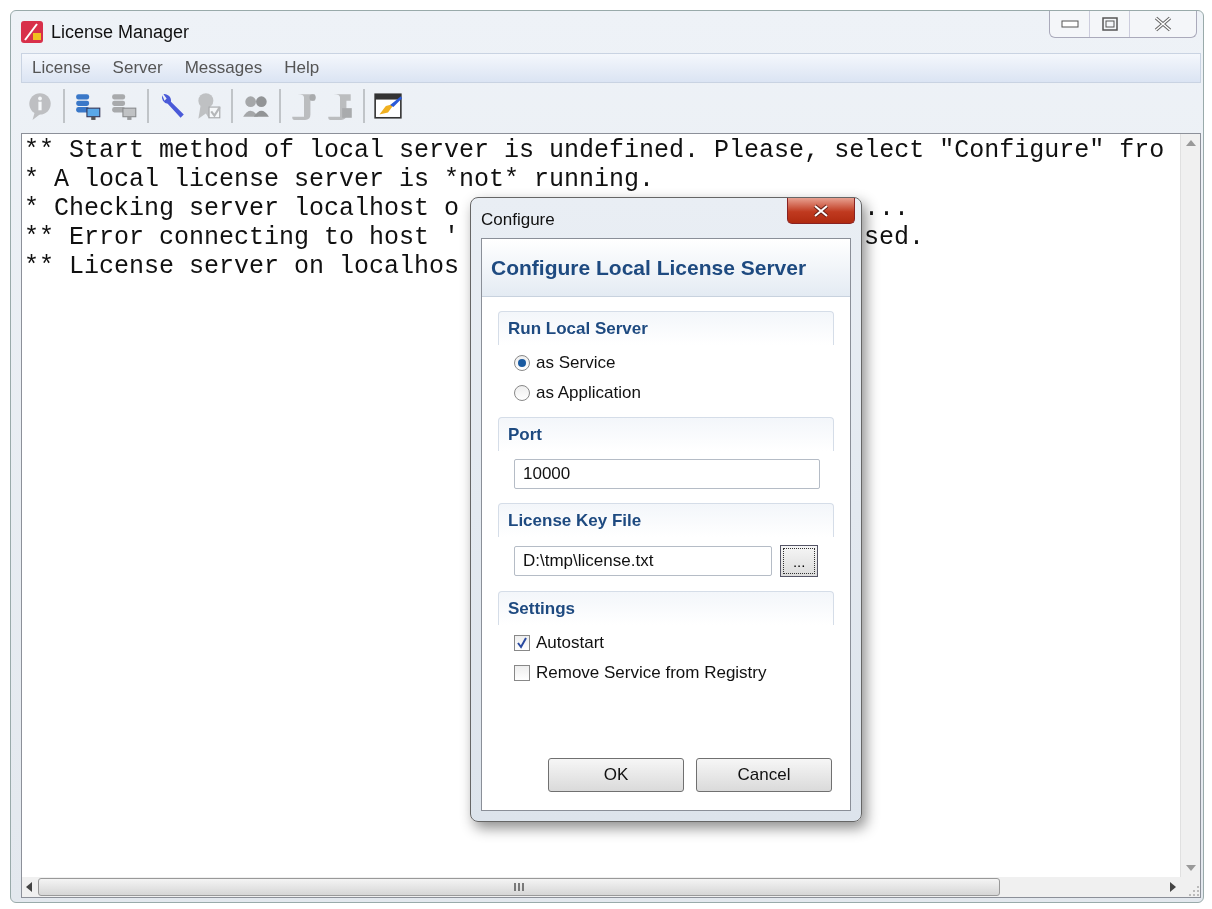 Image resolution: width=1212 pixels, height=909 pixels. Describe the element at coordinates (894, 237) in the screenshot. I see `log-line: sed.` at that location.